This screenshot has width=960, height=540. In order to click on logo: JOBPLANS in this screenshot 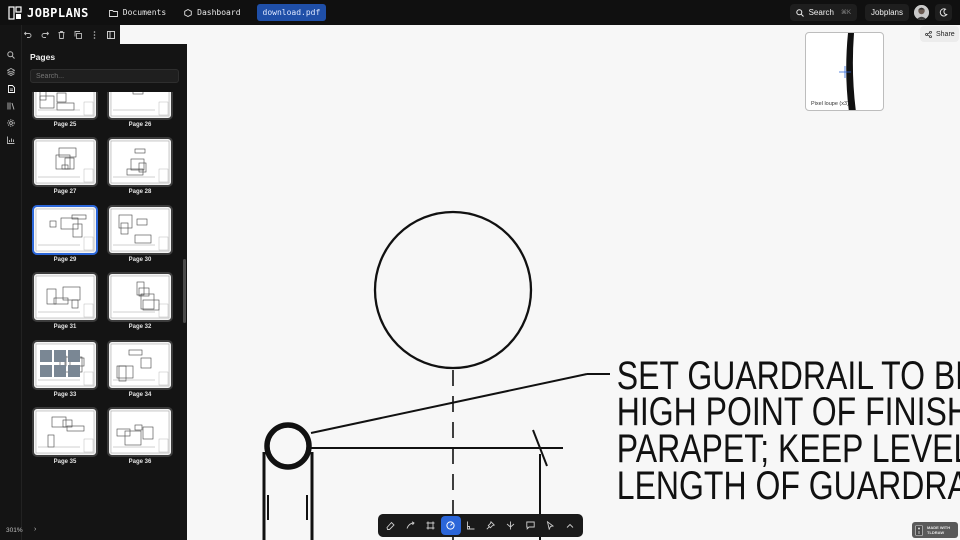, I will do `click(48, 13)`.